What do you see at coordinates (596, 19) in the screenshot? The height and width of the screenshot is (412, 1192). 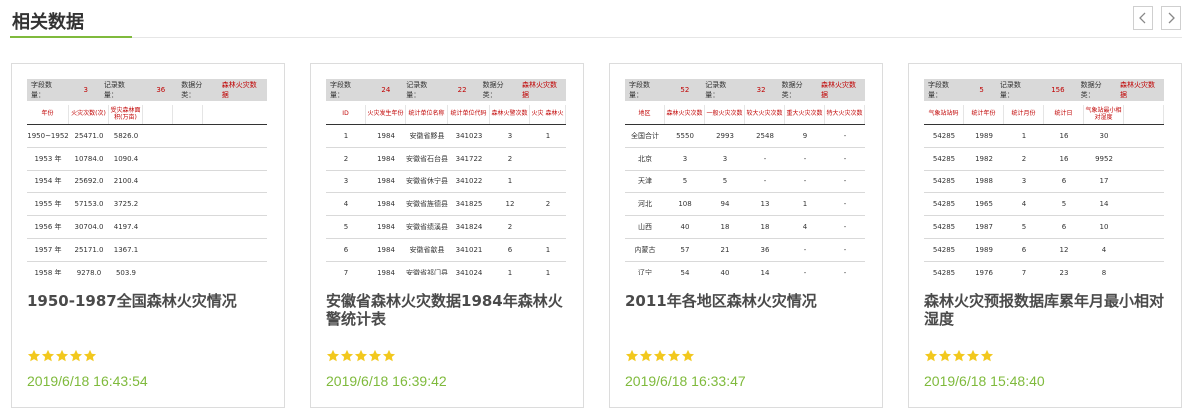 I see `section-header: 相关数据` at bounding box center [596, 19].